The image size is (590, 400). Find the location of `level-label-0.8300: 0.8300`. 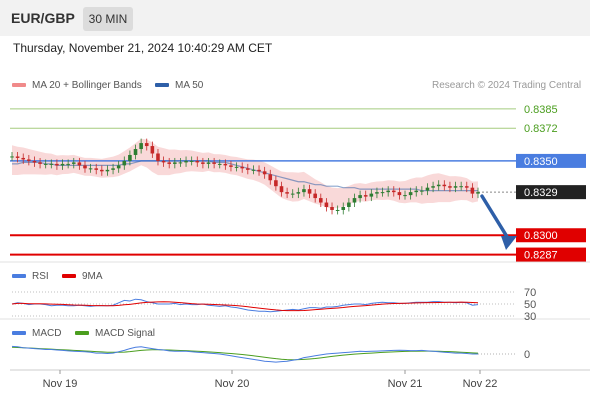

level-label-0.8300: 0.8300 is located at coordinates (541, 236).